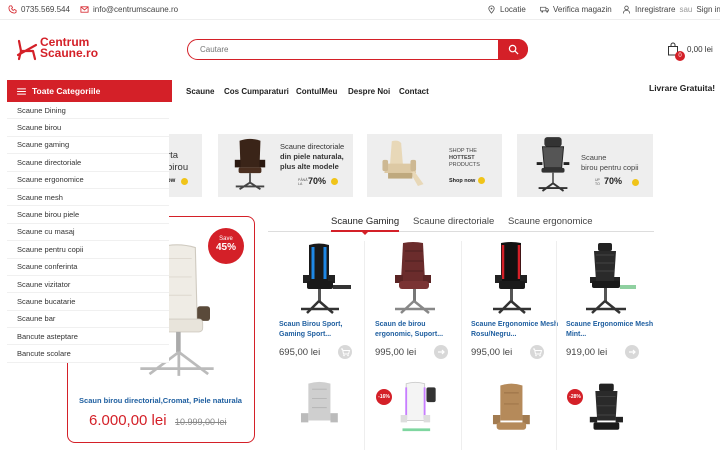 This screenshot has width=720, height=450. Describe the element at coordinates (88, 354) in the screenshot. I see `category-item: Bancute scolare` at that location.